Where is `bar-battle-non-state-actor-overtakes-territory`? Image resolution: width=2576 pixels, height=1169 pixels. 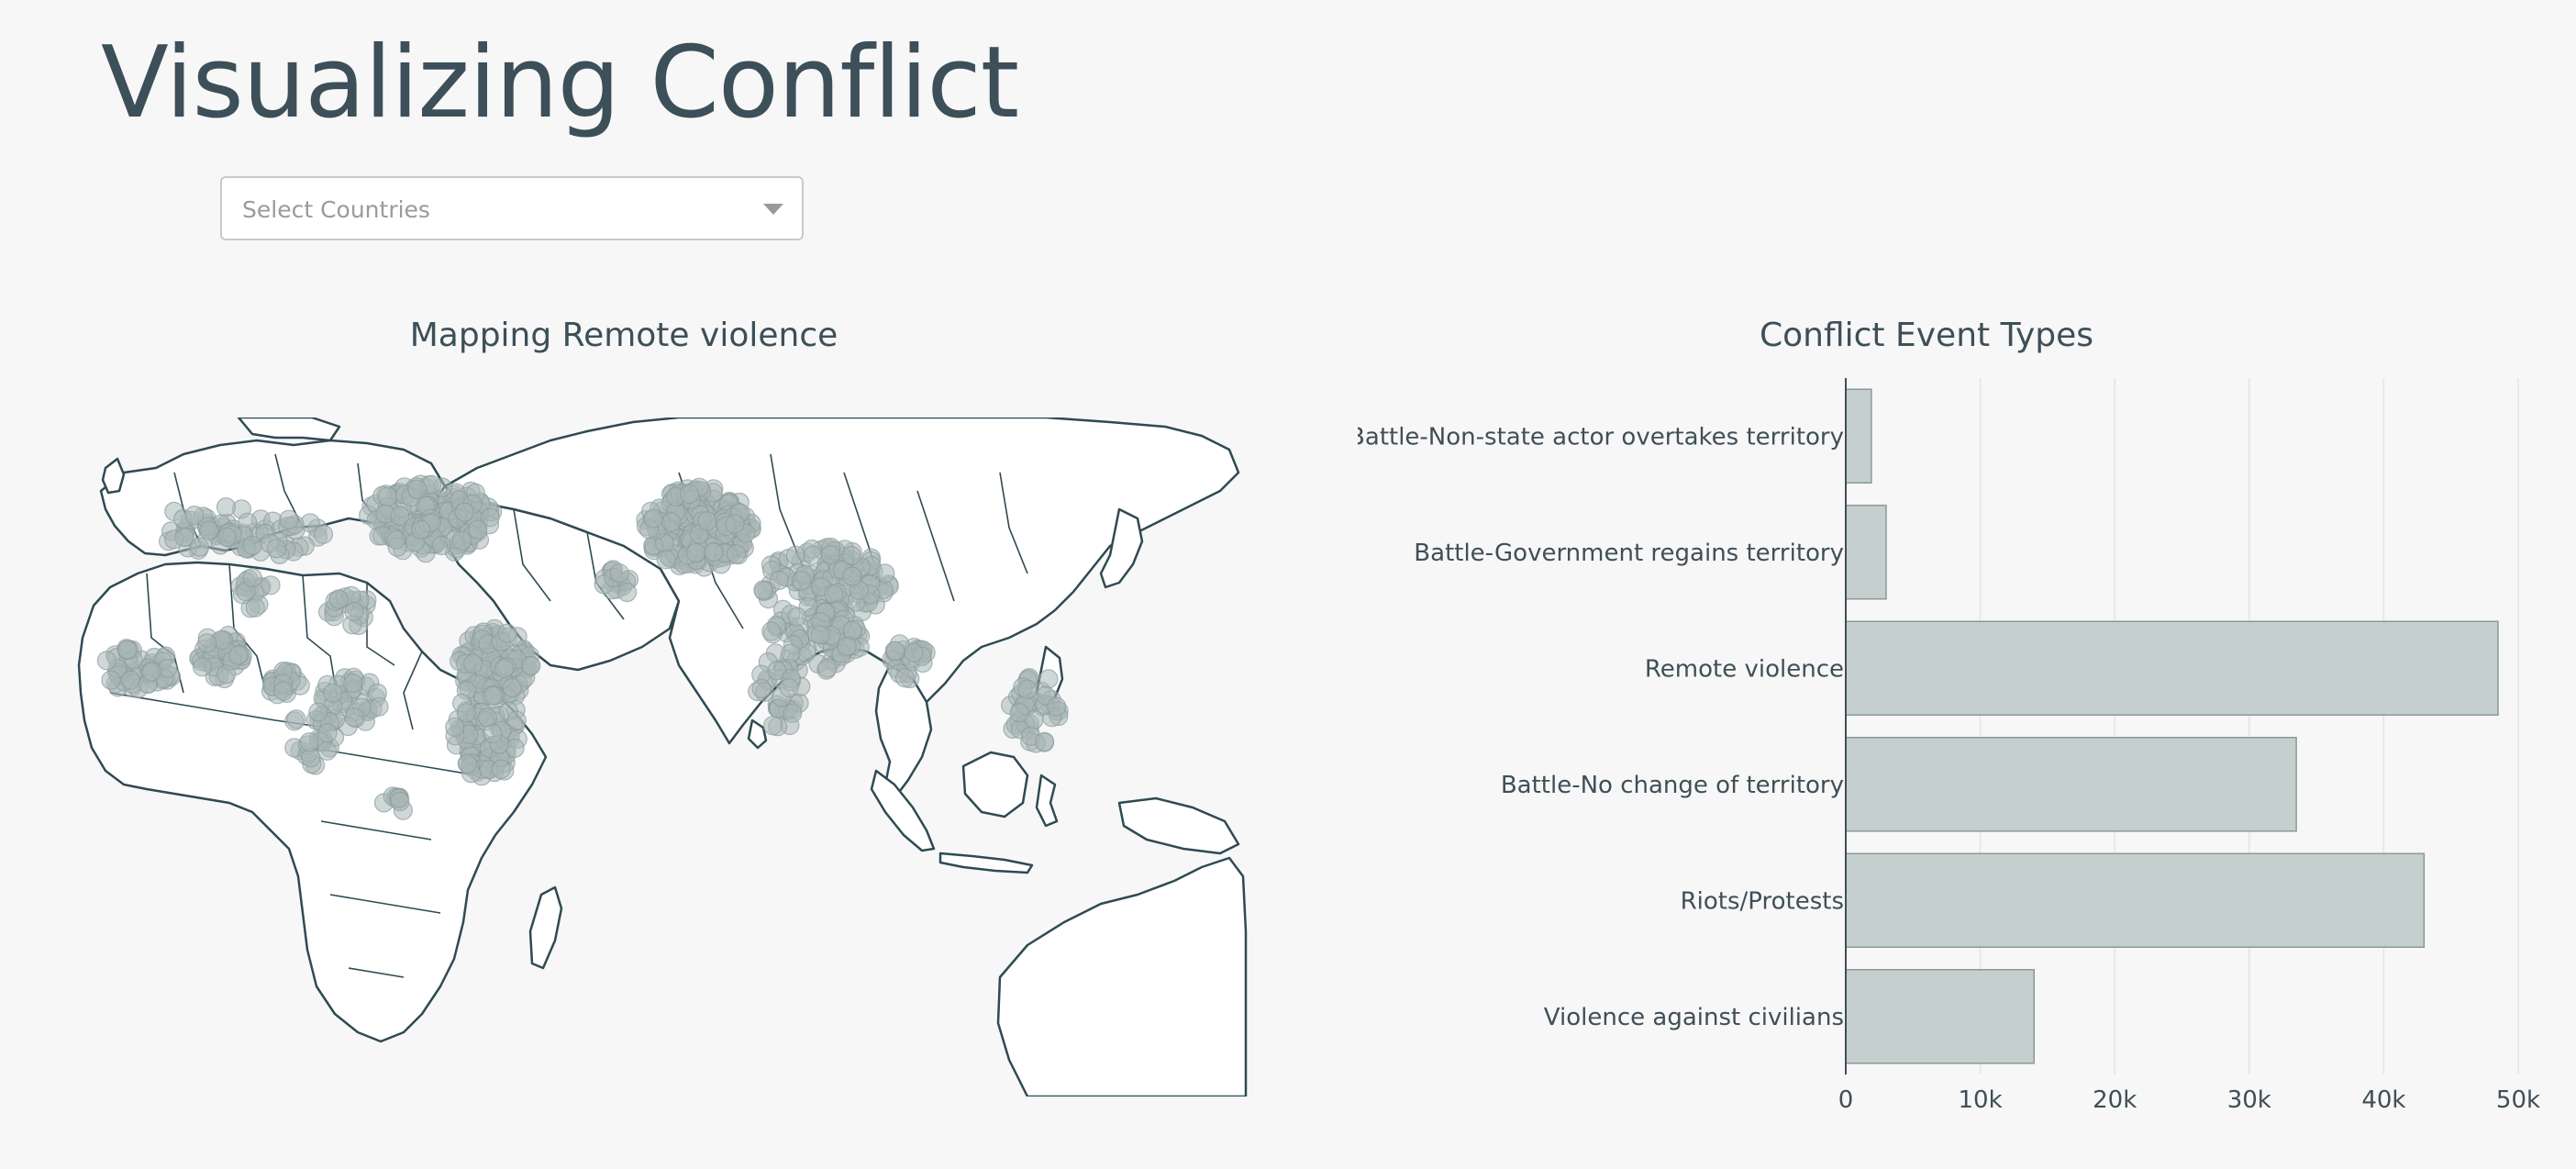
bar-battle-non-state-actor-overtakes-territory is located at coordinates (1858, 436).